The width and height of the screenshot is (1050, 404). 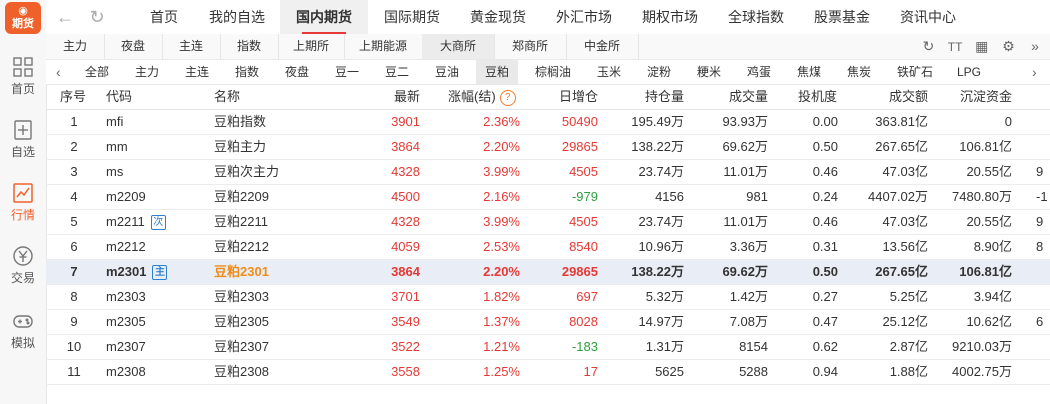 What do you see at coordinates (164, 17) in the screenshot?
I see `tab-home: 首页` at bounding box center [164, 17].